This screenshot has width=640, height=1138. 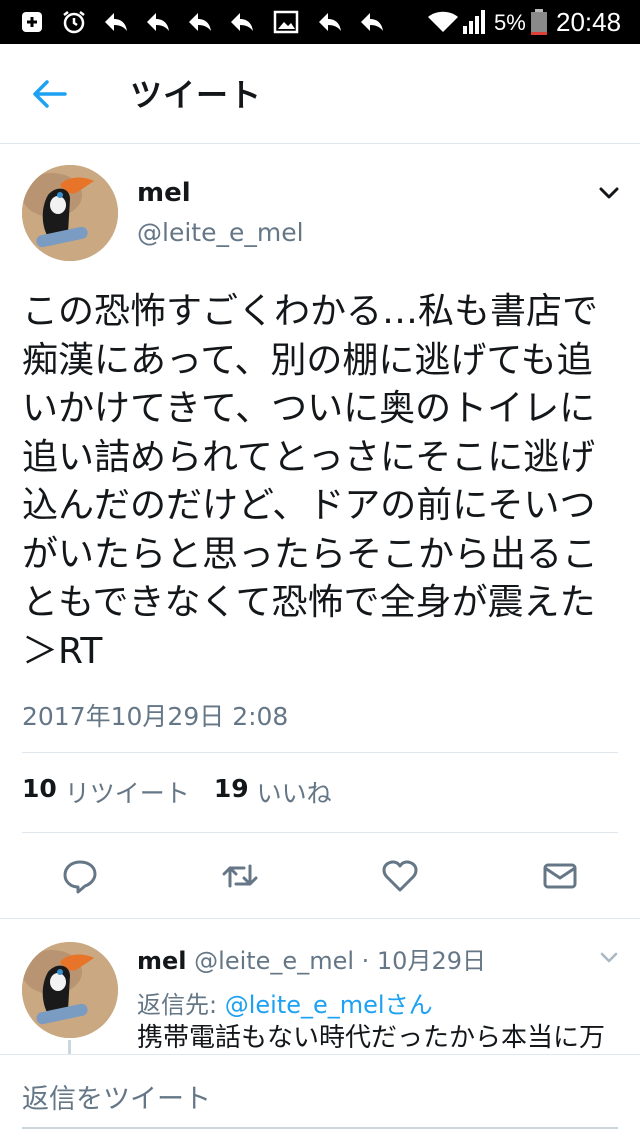 What do you see at coordinates (431, 961) in the screenshot?
I see `reply-date: 10月29日` at bounding box center [431, 961].